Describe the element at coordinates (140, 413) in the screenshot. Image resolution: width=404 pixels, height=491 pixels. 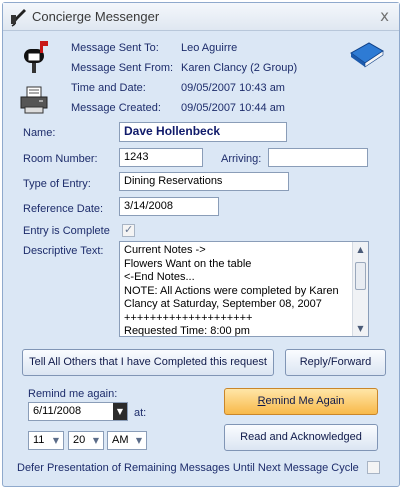
I see `at-label: at:` at that location.